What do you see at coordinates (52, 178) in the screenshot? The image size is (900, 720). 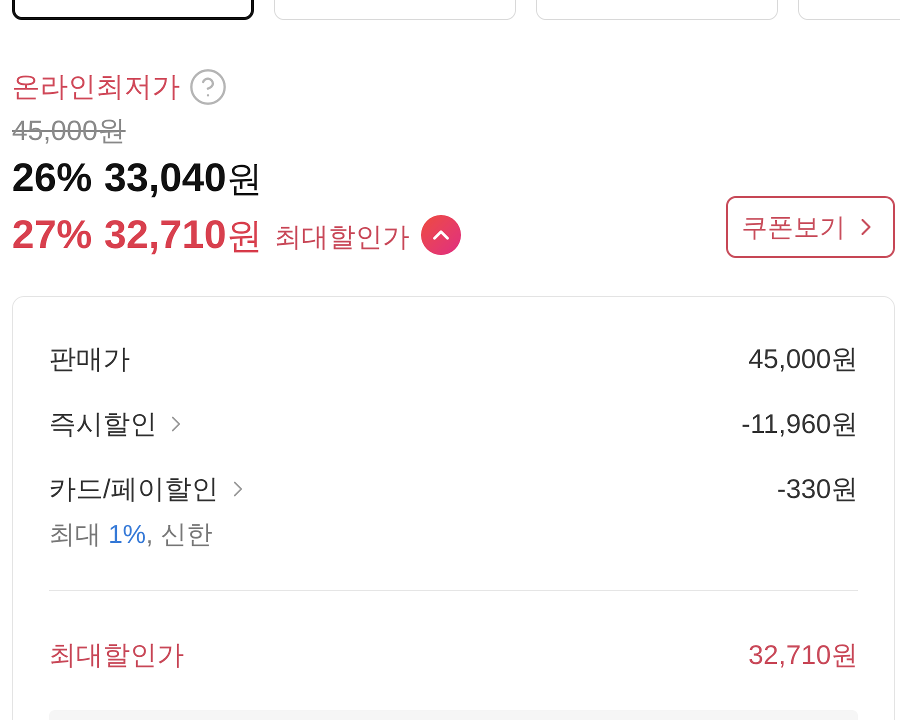 I see `discount-rate: 26%` at bounding box center [52, 178].